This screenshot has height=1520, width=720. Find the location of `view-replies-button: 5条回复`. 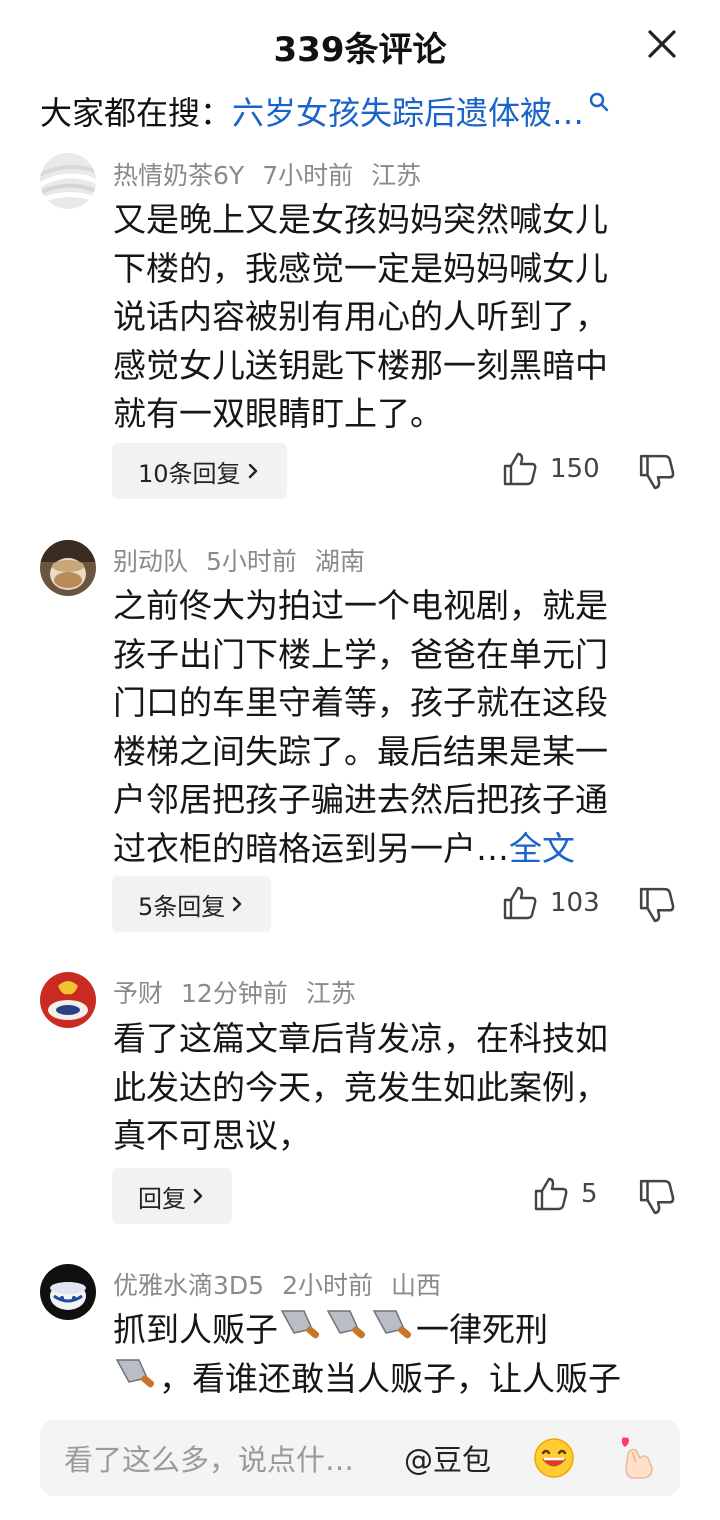

view-replies-button: 5条回复 is located at coordinates (192, 904).